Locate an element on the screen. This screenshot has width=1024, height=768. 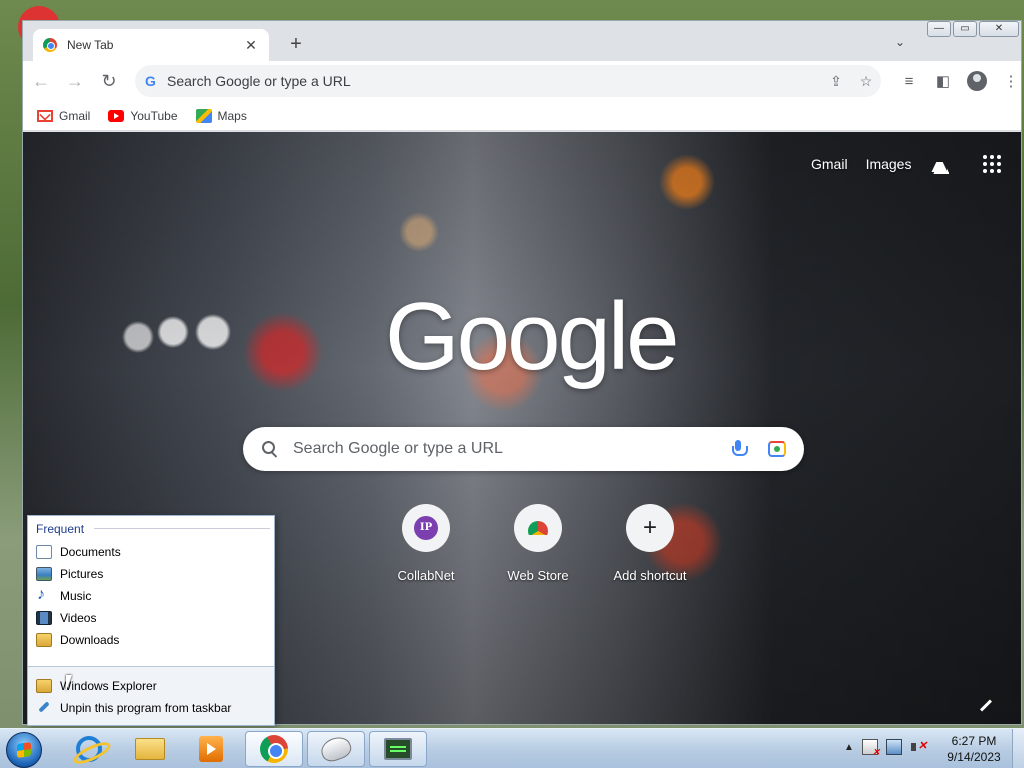
chrome-icon is located at coordinates (274, 749).